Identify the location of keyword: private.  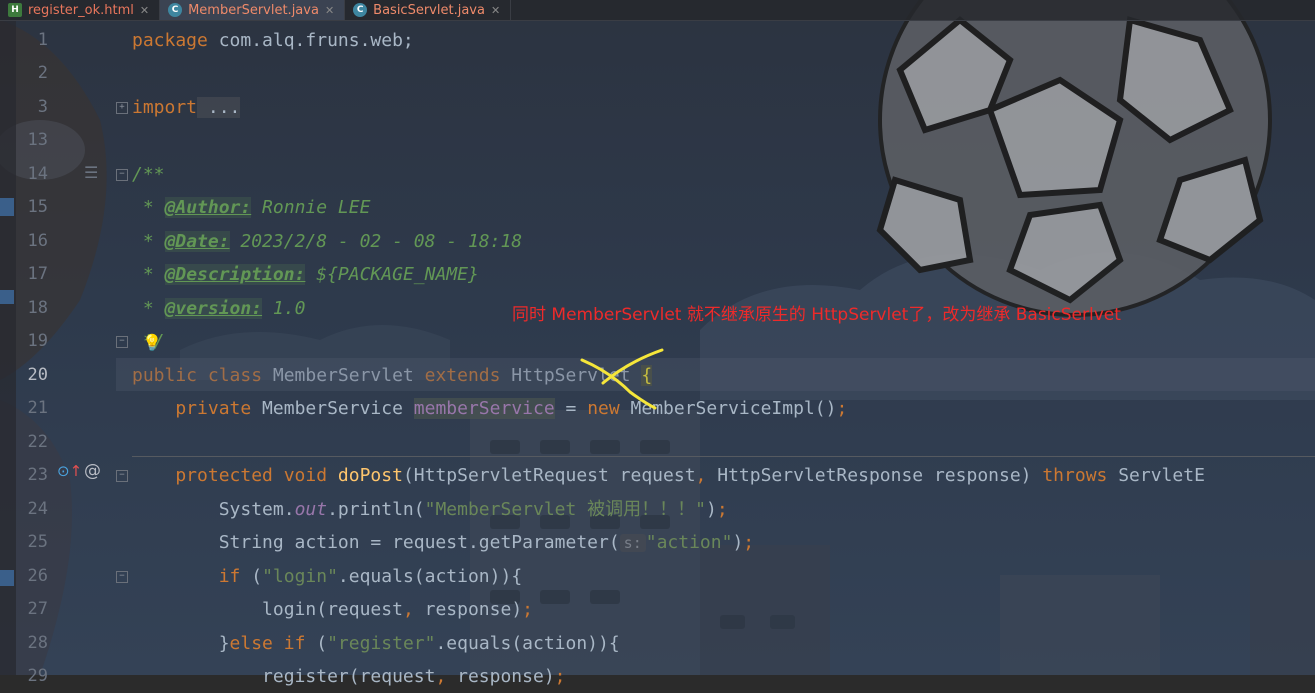
(192, 408).